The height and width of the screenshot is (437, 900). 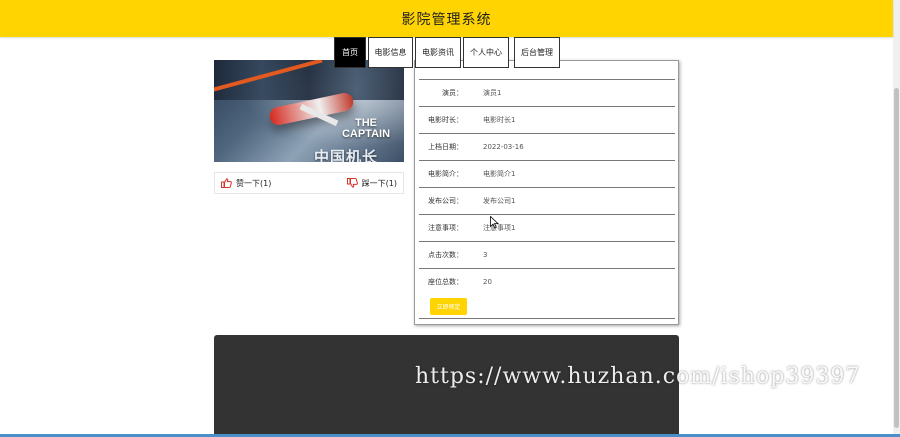 I want to click on detail-row-seats: 座位总数： 20, so click(x=547, y=281).